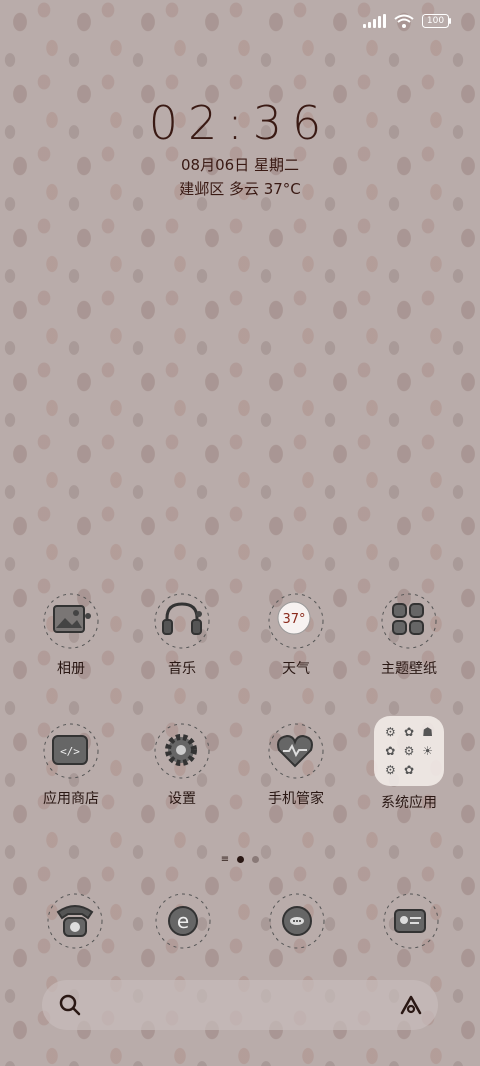  I want to click on browser-icon: e, so click(183, 921).